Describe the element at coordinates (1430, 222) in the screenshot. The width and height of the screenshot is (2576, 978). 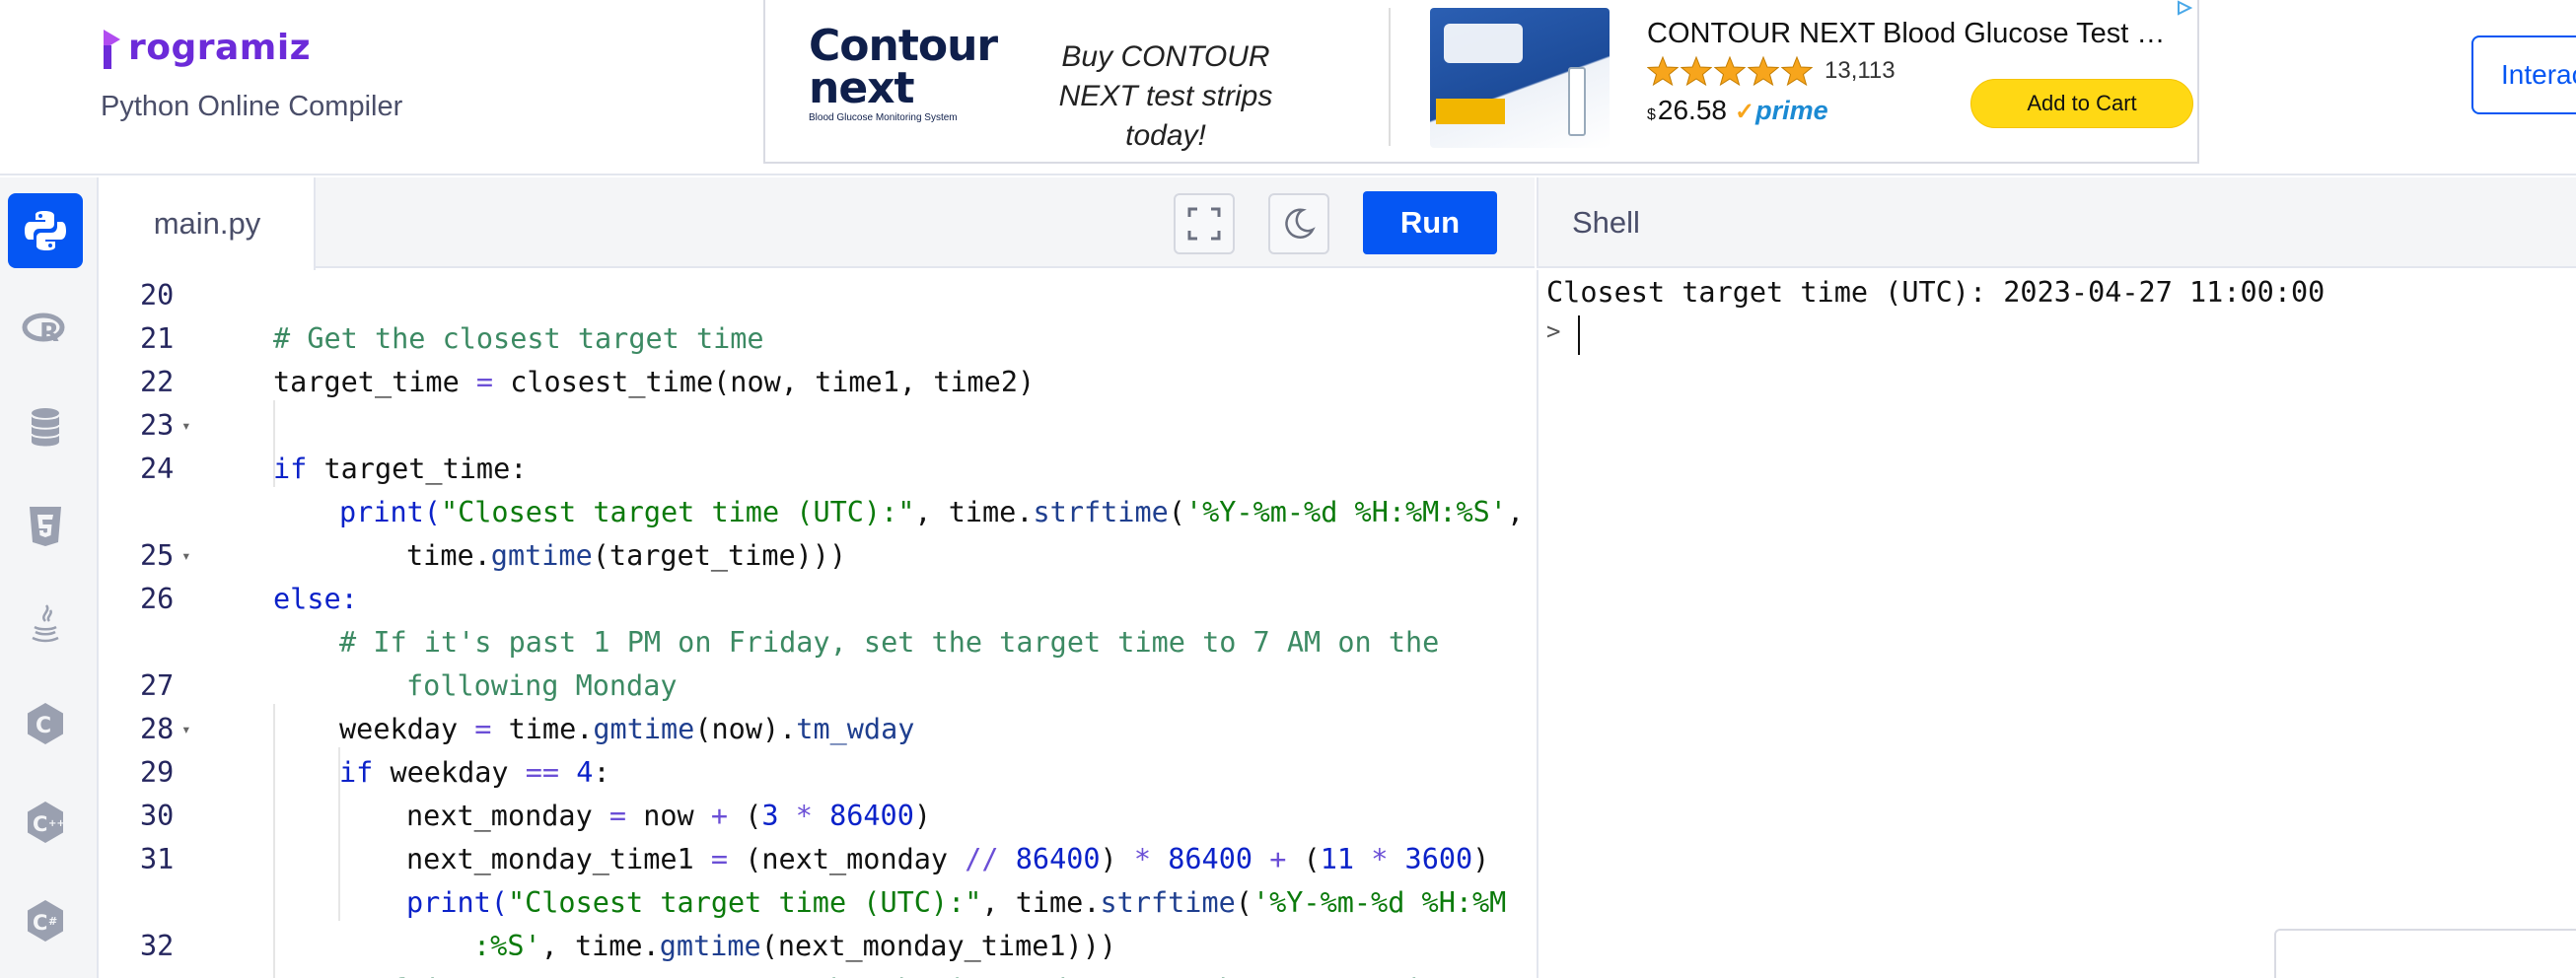
I see `run-button: Run` at that location.